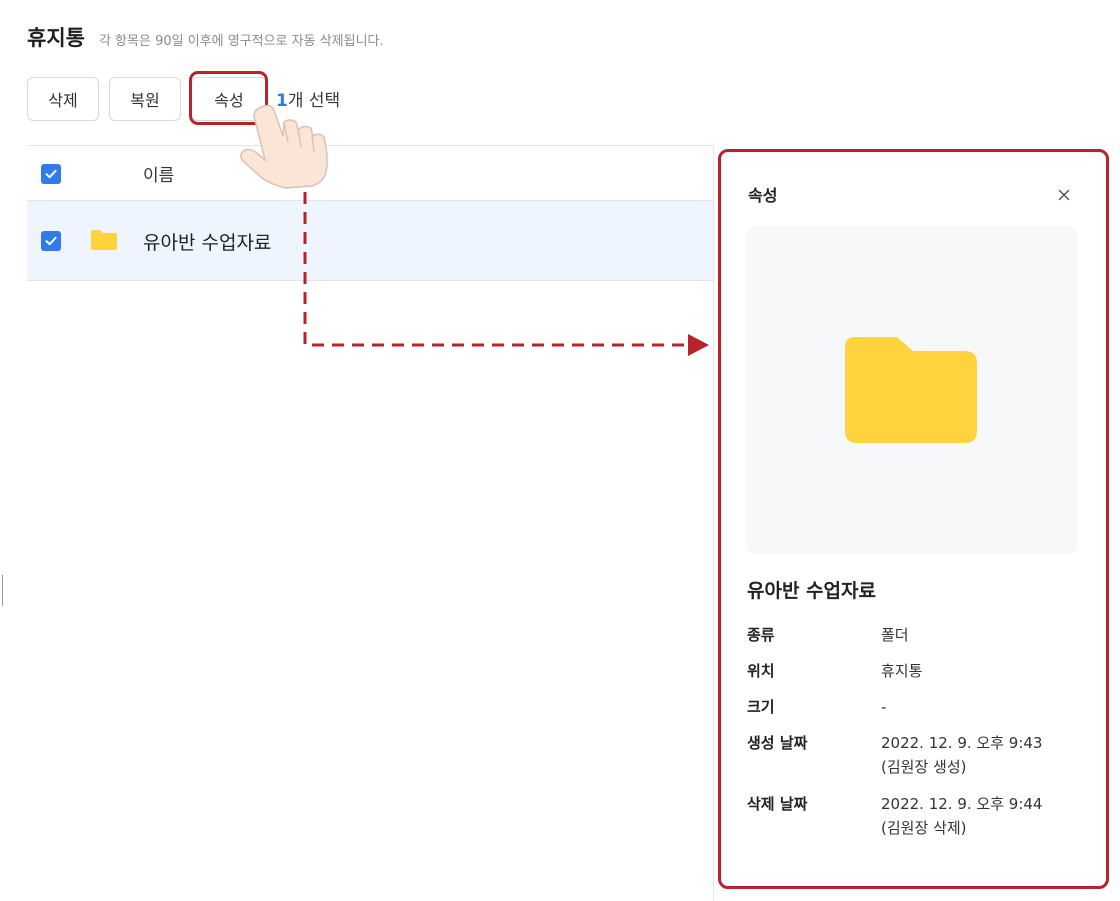 The width and height of the screenshot is (1120, 901). Describe the element at coordinates (282, 101) in the screenshot. I see `selected-count-number: 1` at that location.